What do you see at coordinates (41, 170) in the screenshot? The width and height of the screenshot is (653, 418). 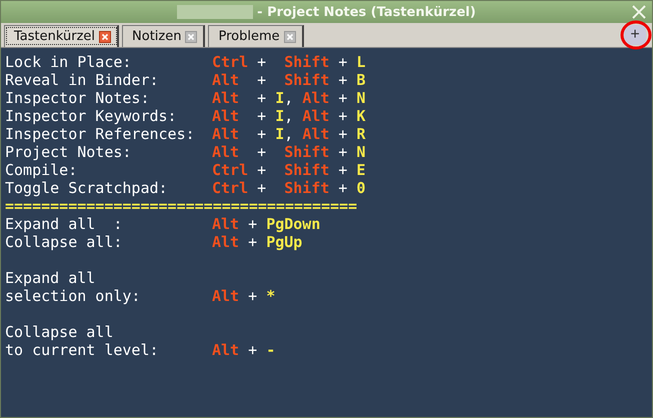 I see `shortcut-label: Compile:` at bounding box center [41, 170].